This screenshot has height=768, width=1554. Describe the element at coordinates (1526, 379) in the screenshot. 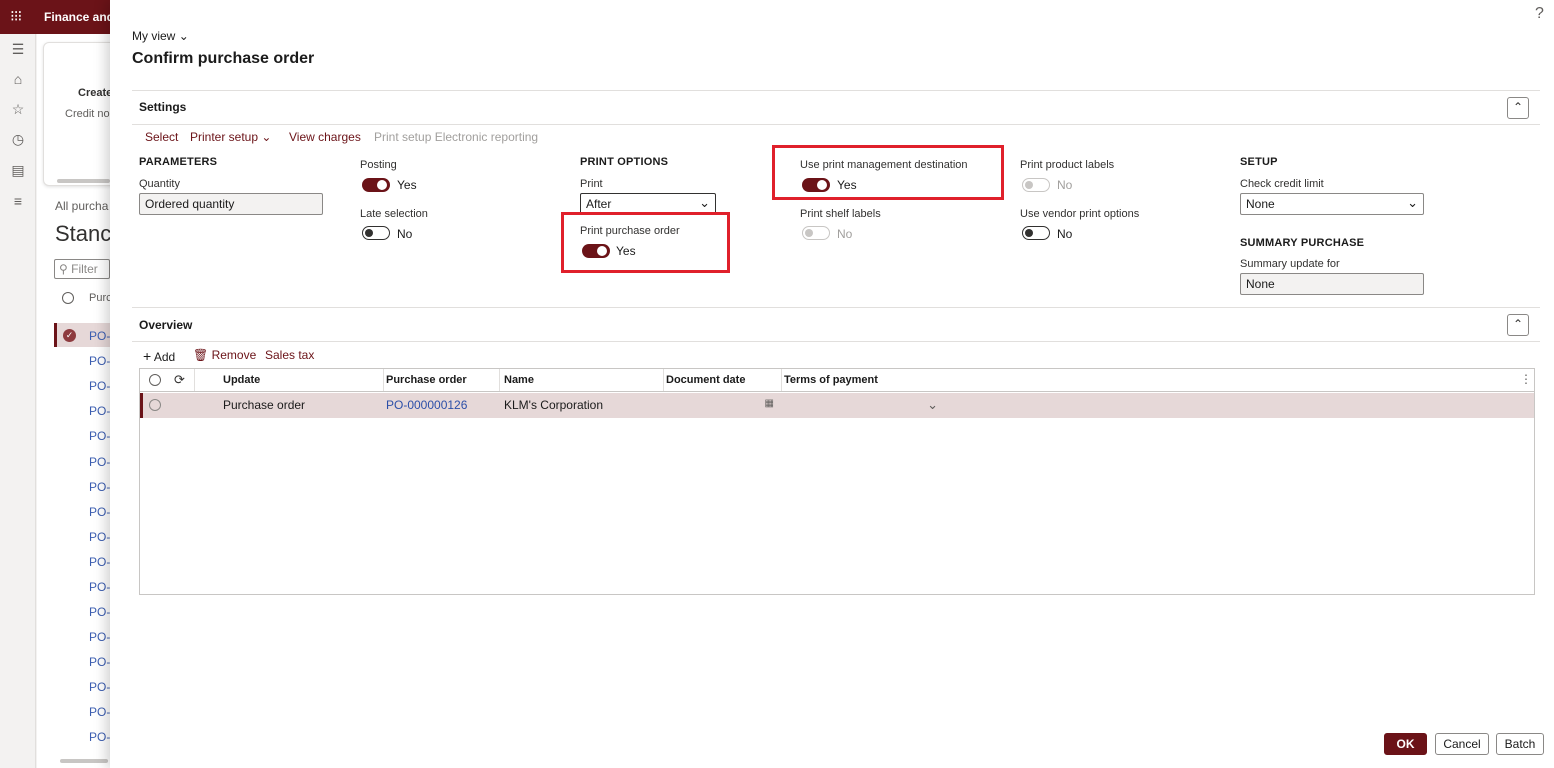

I see `more-icon: ⋮` at that location.